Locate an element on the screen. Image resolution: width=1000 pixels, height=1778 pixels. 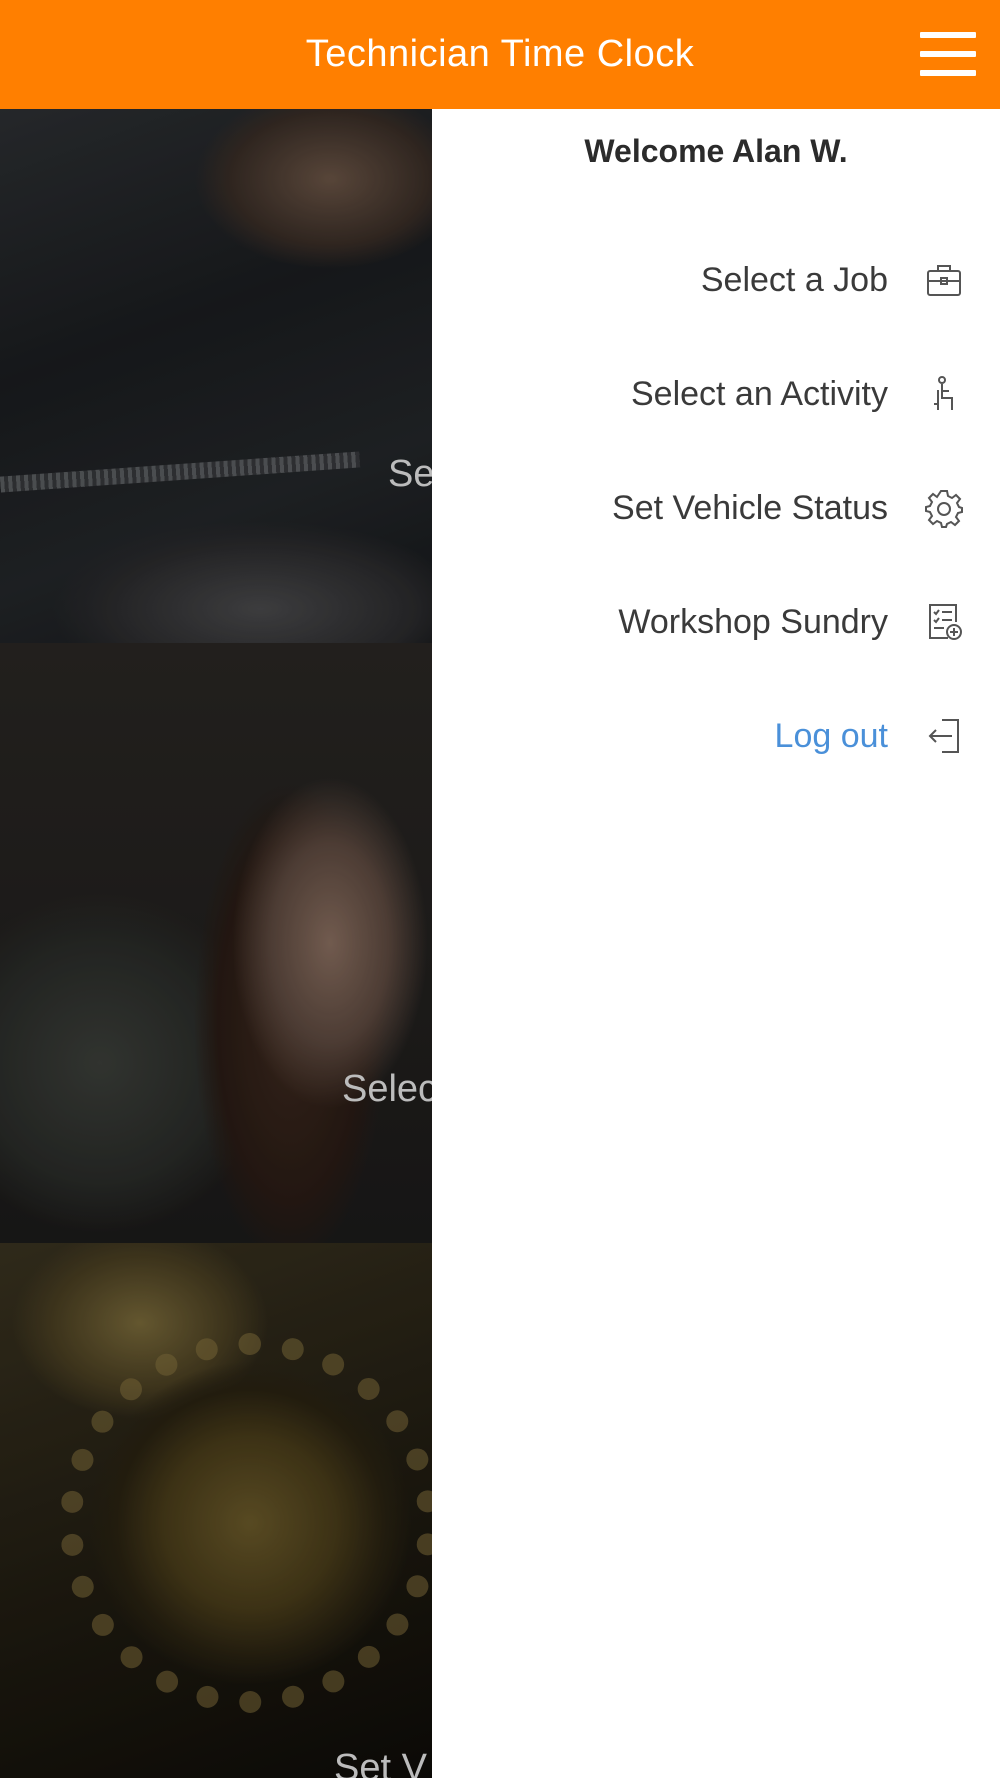
welcome-message: Welcome Alan W. is located at coordinates (716, 151).